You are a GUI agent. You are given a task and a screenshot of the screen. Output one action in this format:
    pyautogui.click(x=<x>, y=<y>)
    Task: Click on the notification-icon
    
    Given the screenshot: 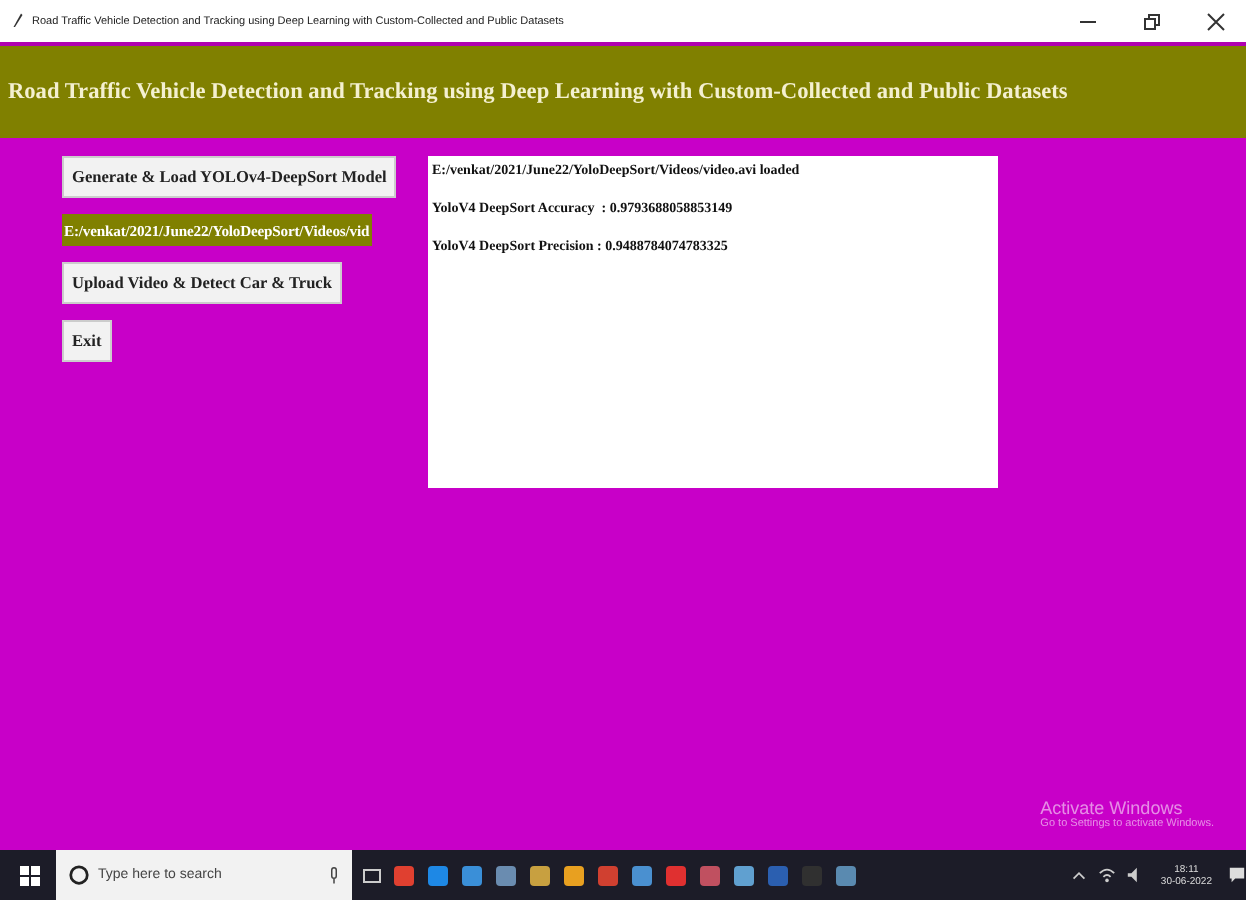 What is the action you would take?
    pyautogui.click(x=1237, y=875)
    